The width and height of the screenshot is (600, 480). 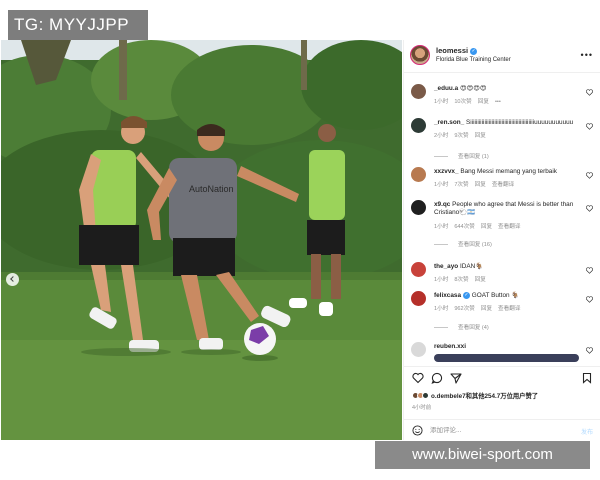 I want to click on comment-input, so click(x=500, y=430).